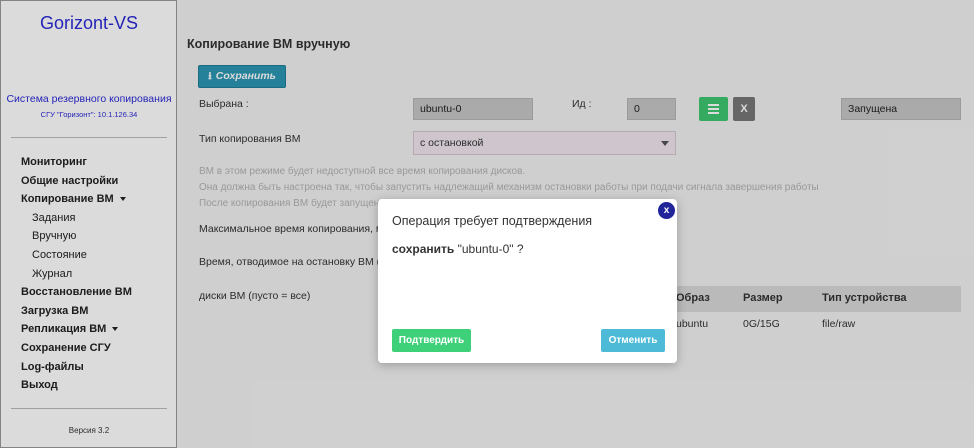 The height and width of the screenshot is (448, 974). What do you see at coordinates (666, 210) in the screenshot?
I see `close-icon: x` at bounding box center [666, 210].